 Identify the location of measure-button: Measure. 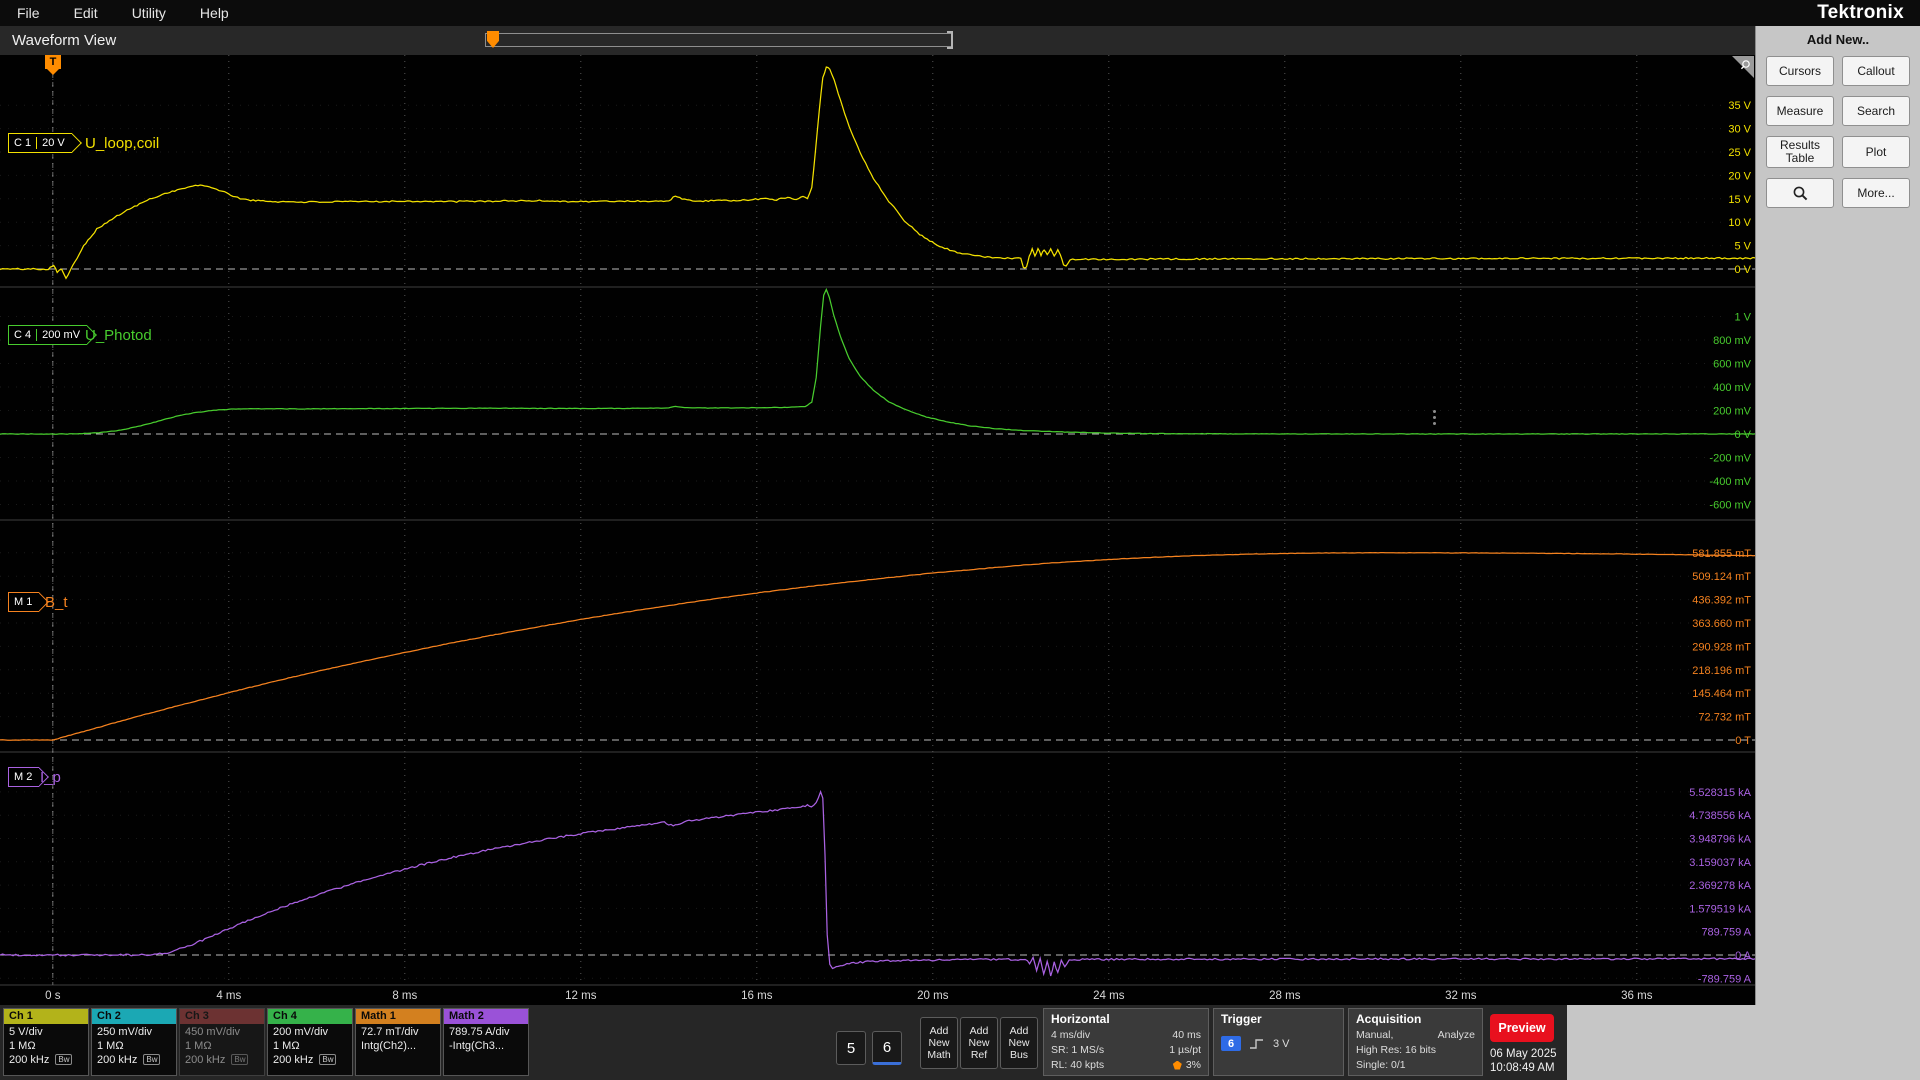
(1800, 111).